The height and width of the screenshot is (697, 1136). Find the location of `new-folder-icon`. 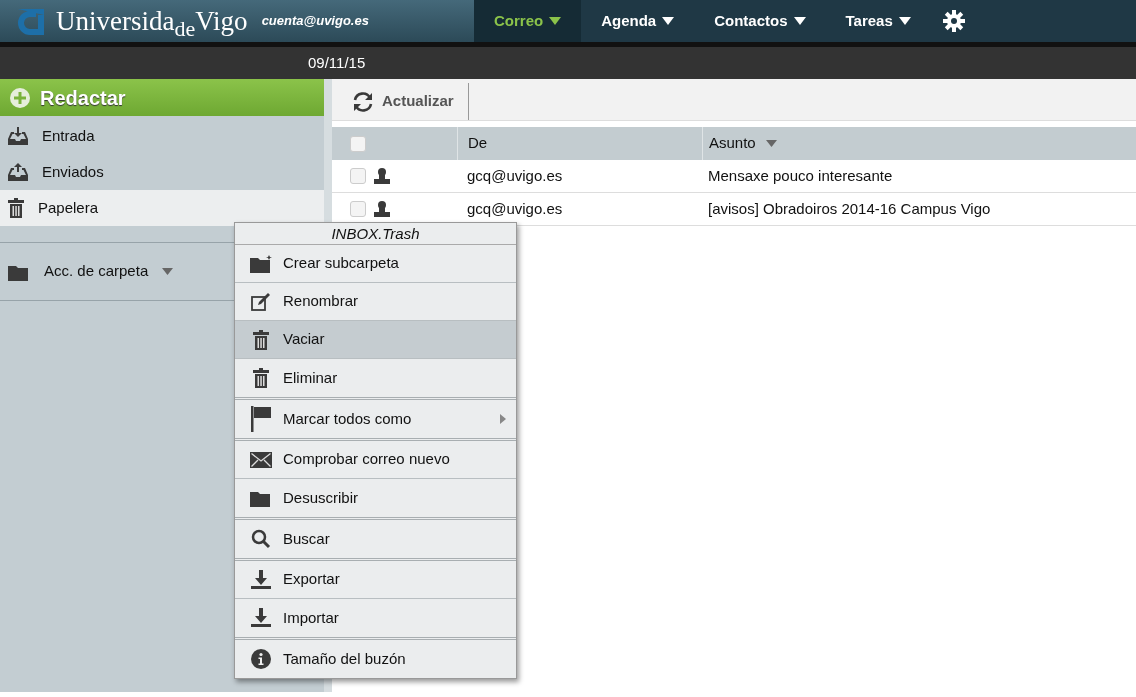

new-folder-icon is located at coordinates (261, 263).